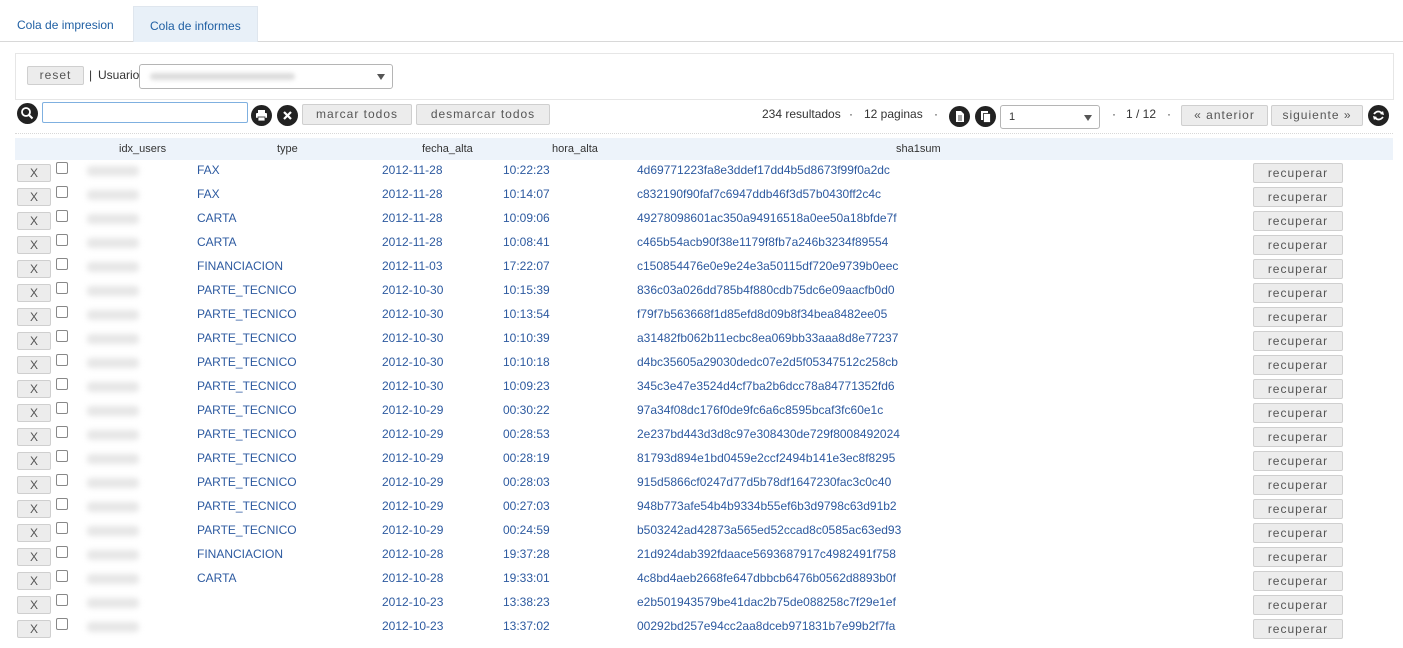  Describe the element at coordinates (918, 149) in the screenshot. I see `column-header-sha1sum: sha1sum` at that location.